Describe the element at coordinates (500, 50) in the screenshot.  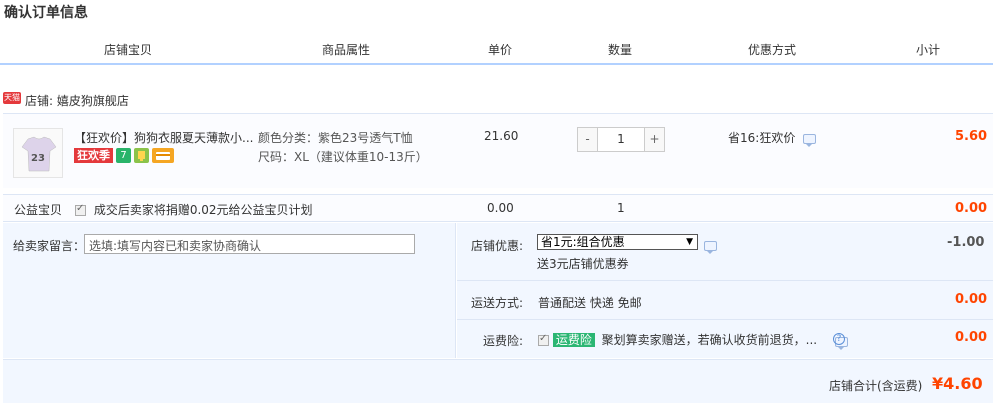
I see `col-header-unit-price: 单价` at that location.